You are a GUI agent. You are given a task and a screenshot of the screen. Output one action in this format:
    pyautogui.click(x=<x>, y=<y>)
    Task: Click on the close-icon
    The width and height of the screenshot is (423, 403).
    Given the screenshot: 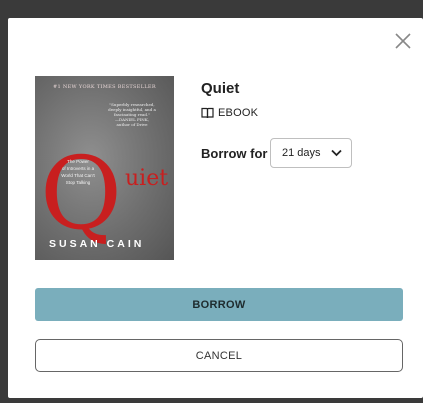 What is the action you would take?
    pyautogui.click(x=403, y=41)
    